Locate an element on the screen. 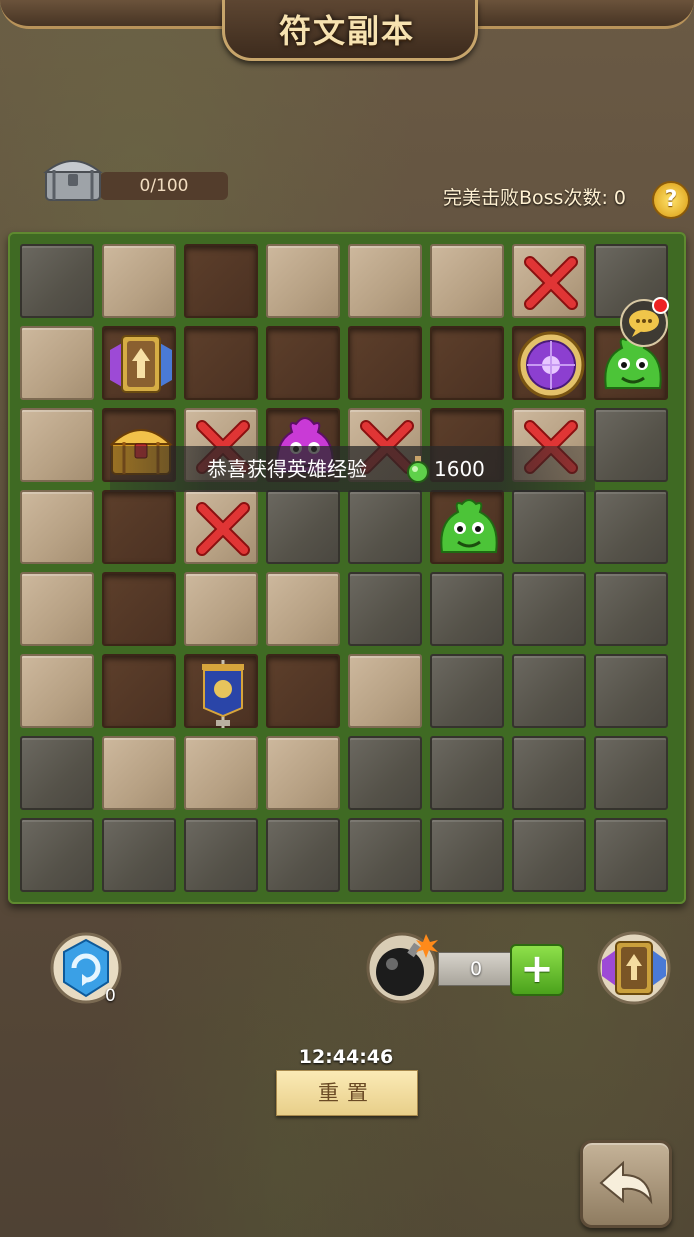 This screenshot has width=694, height=1237. bomb-count: 0 is located at coordinates (476, 969).